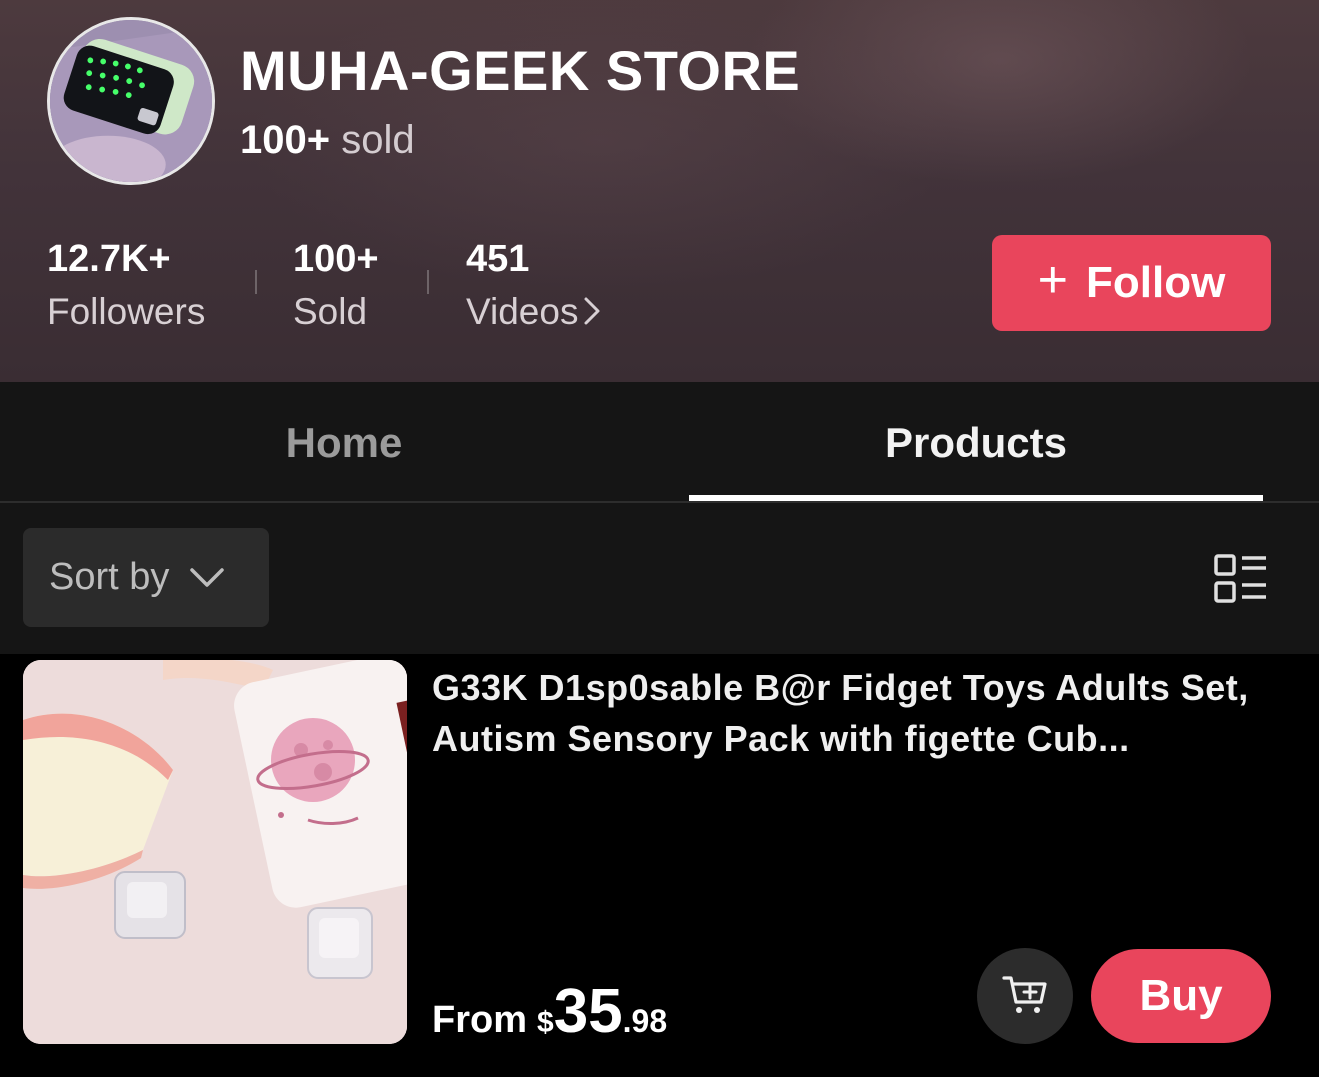 This screenshot has width=1319, height=1077. I want to click on price-cents: .98, so click(645, 1021).